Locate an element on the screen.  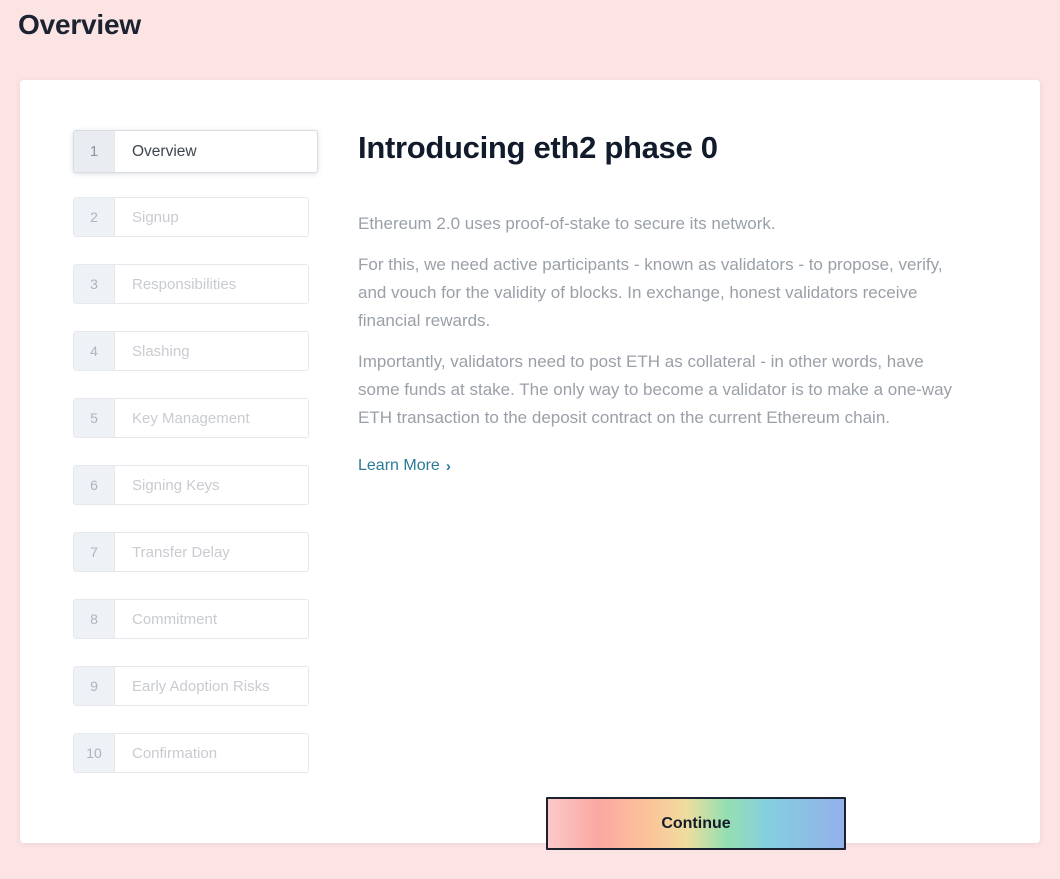
step-label: Key Management is located at coordinates (191, 418).